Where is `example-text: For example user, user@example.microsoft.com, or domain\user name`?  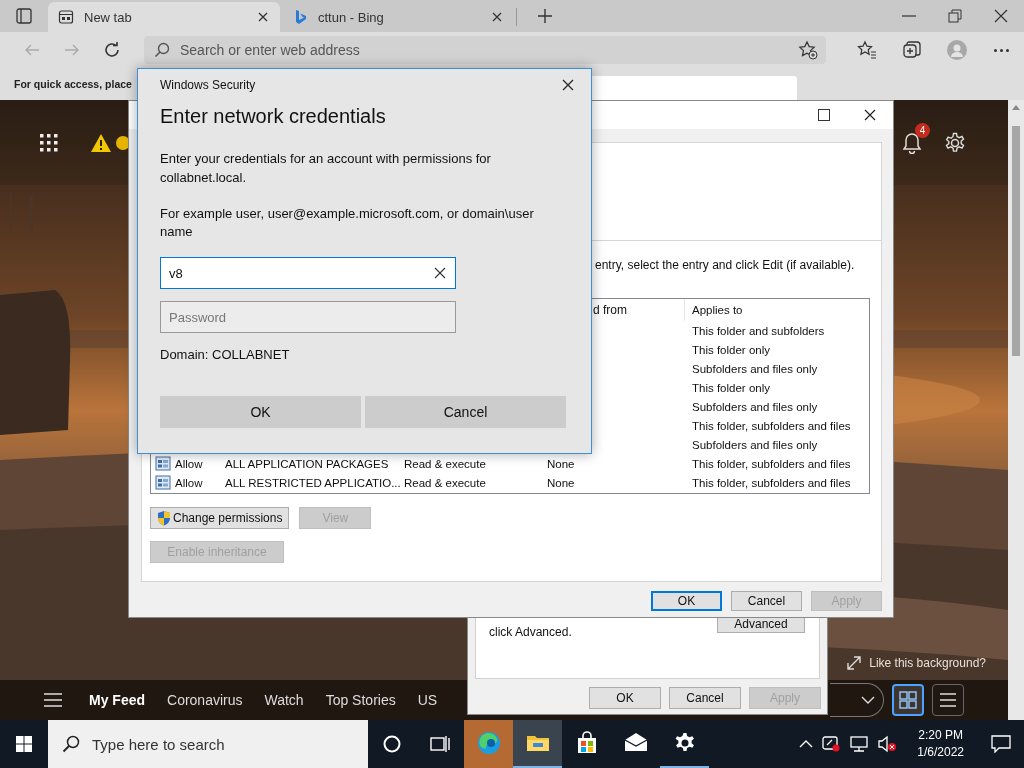
example-text: For example user, user@example.microsoft.com, or domain\user name is located at coordinates (347, 223).